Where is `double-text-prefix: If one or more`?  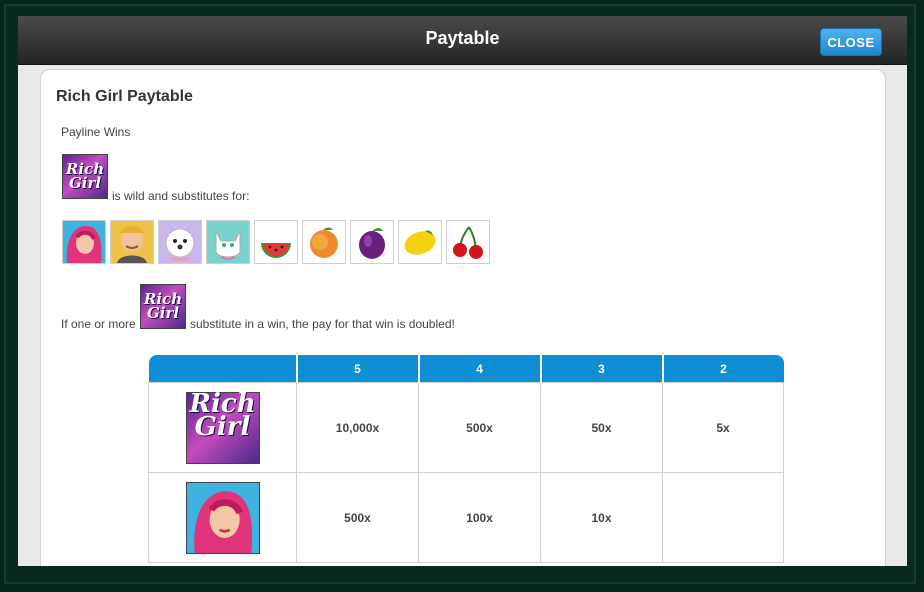 double-text-prefix: If one or more is located at coordinates (98, 324).